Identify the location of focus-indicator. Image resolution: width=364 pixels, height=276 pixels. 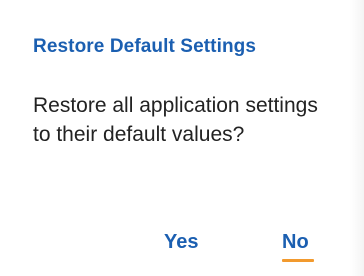
(298, 260).